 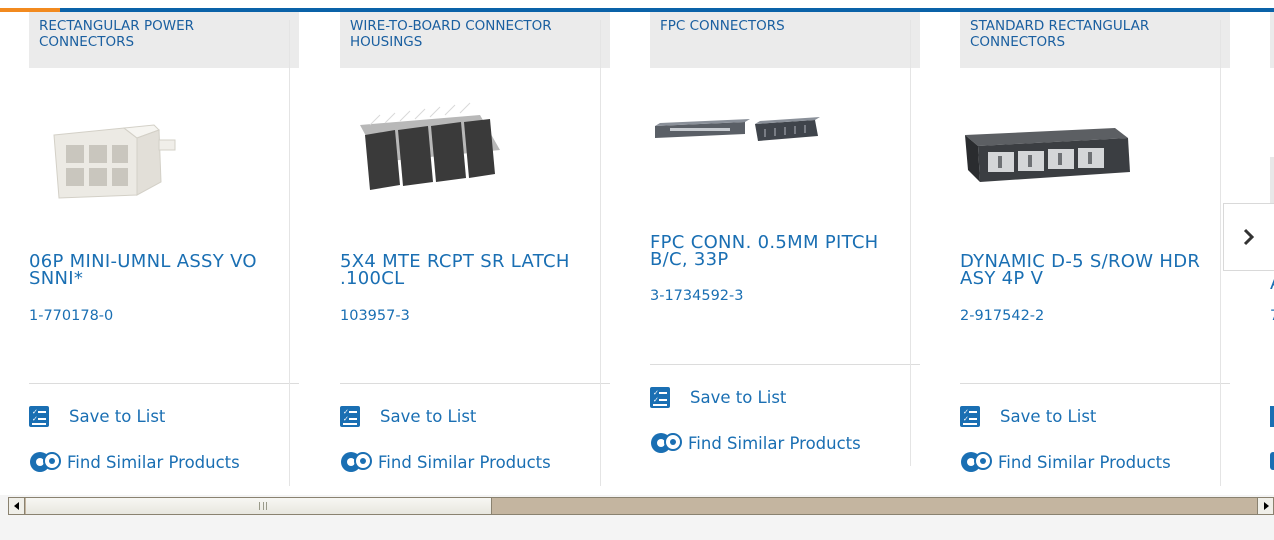 I want to click on category-label: WIRE-TO-BOARD CONNECTOR HOUSINGS, so click(x=475, y=40).